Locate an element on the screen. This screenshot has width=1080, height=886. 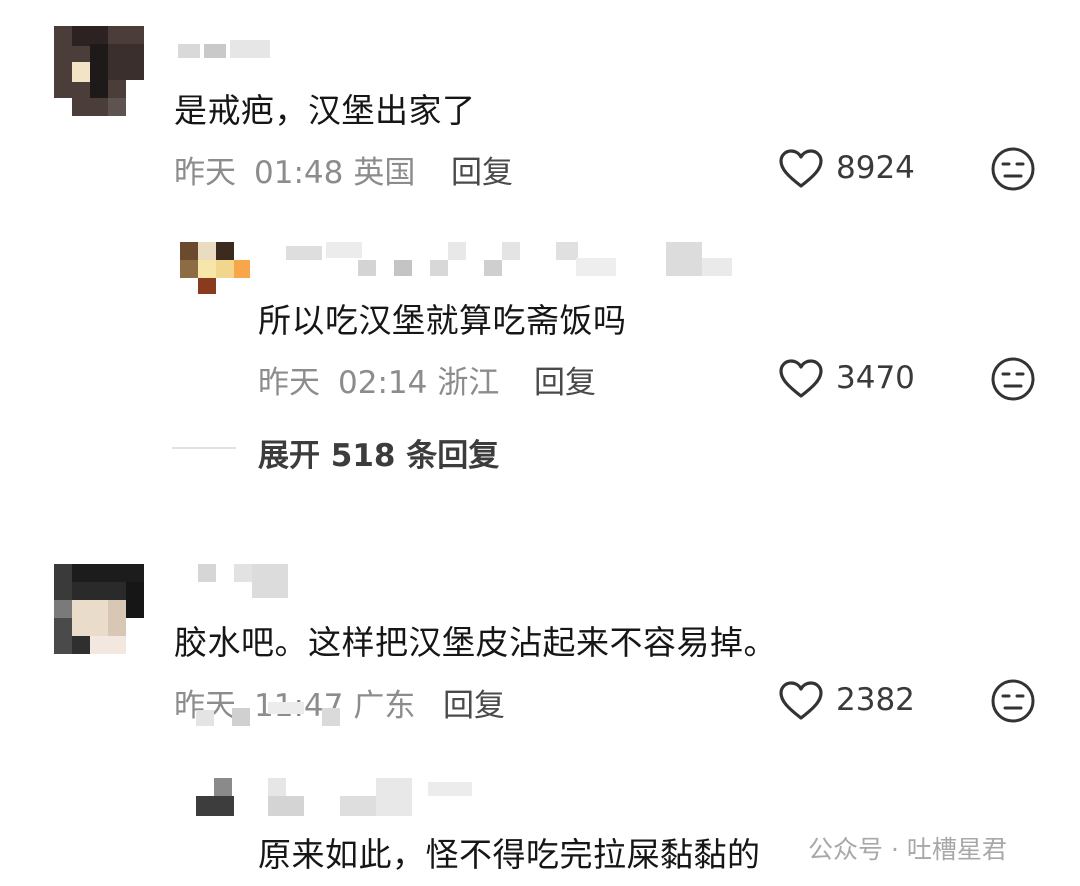
comment-meta: 昨天 01:48 英国 is located at coordinates (303, 169).